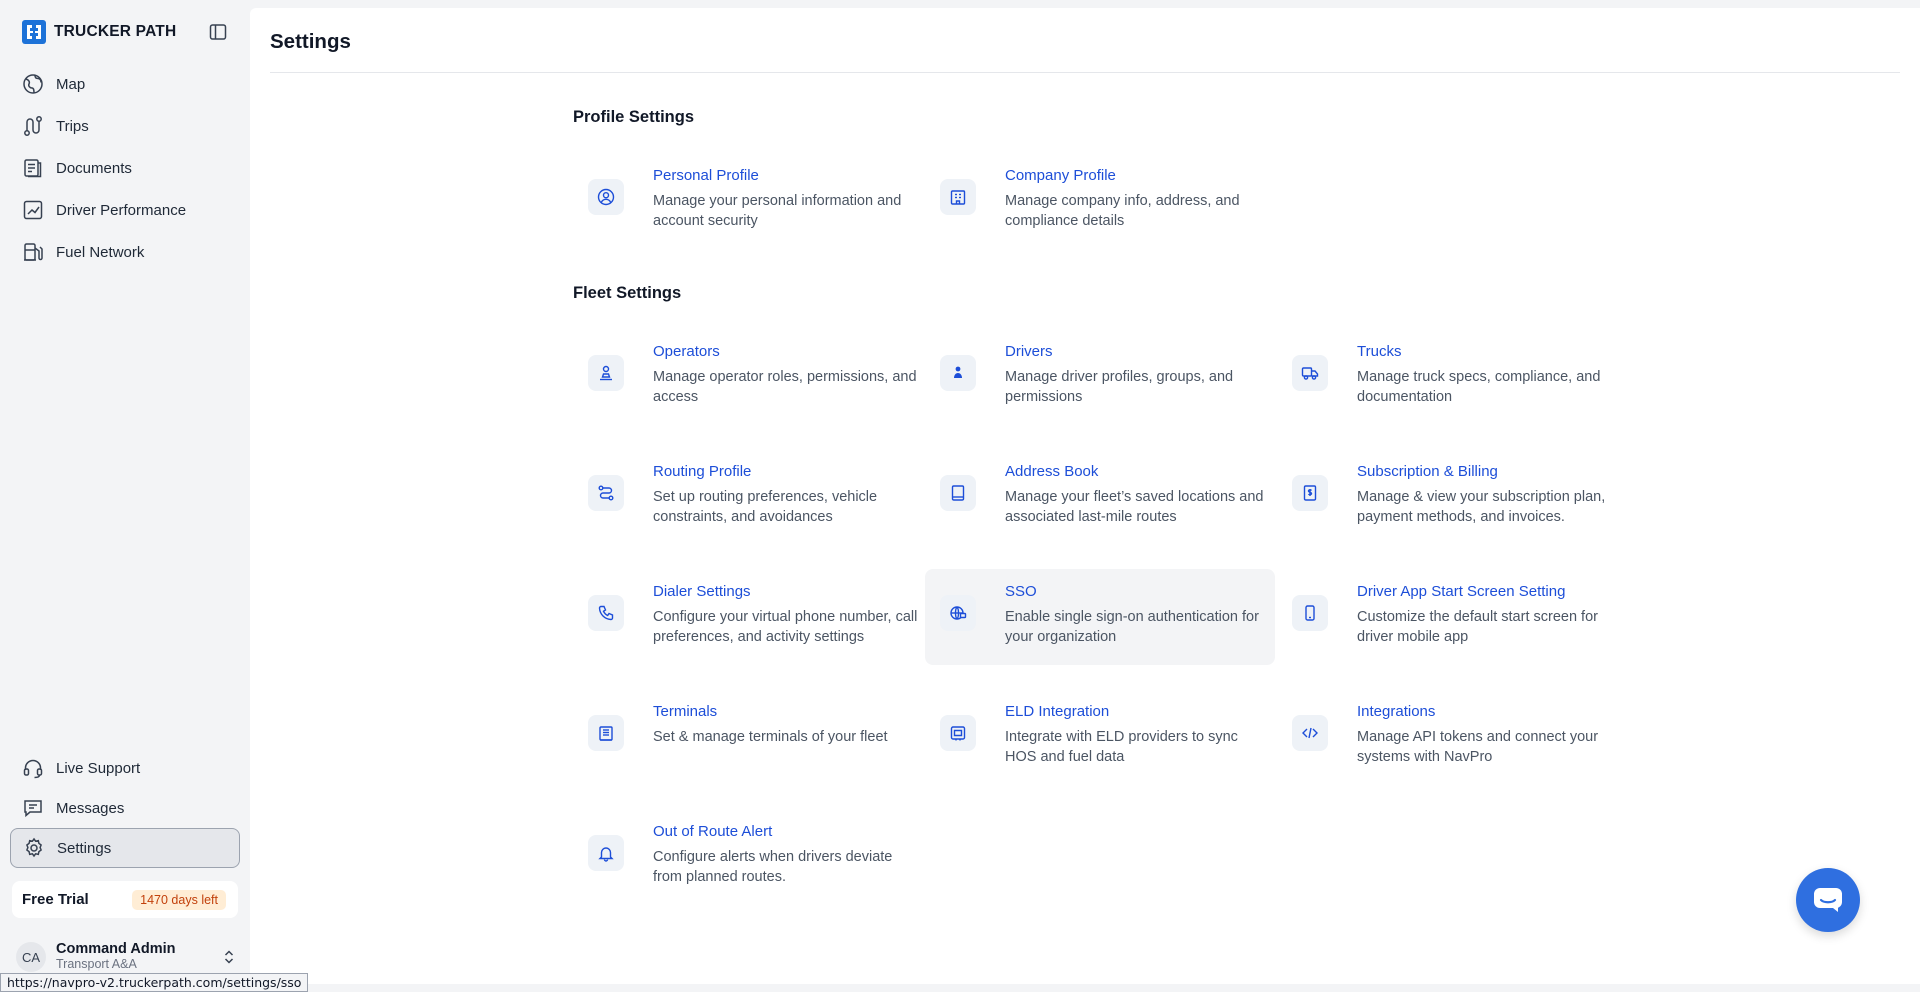 The height and width of the screenshot is (992, 1920). Describe the element at coordinates (606, 613) in the screenshot. I see `phone-icon` at that location.